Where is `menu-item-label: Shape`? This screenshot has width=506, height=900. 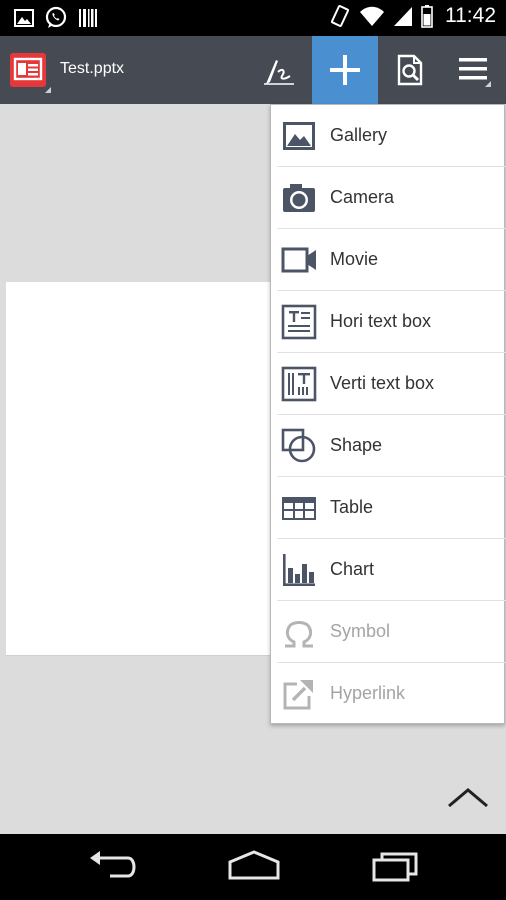 menu-item-label: Shape is located at coordinates (356, 445).